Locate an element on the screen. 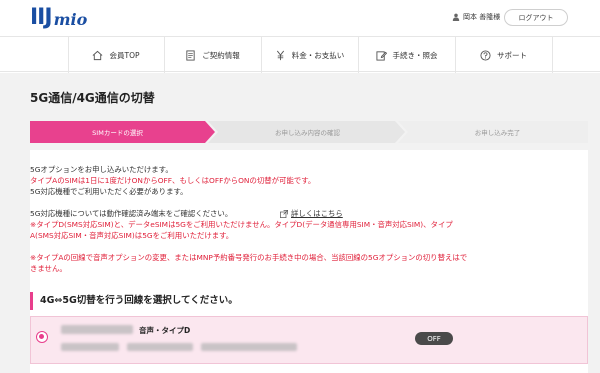  nav-item-procedures: 手続き・照会 is located at coordinates (407, 55).